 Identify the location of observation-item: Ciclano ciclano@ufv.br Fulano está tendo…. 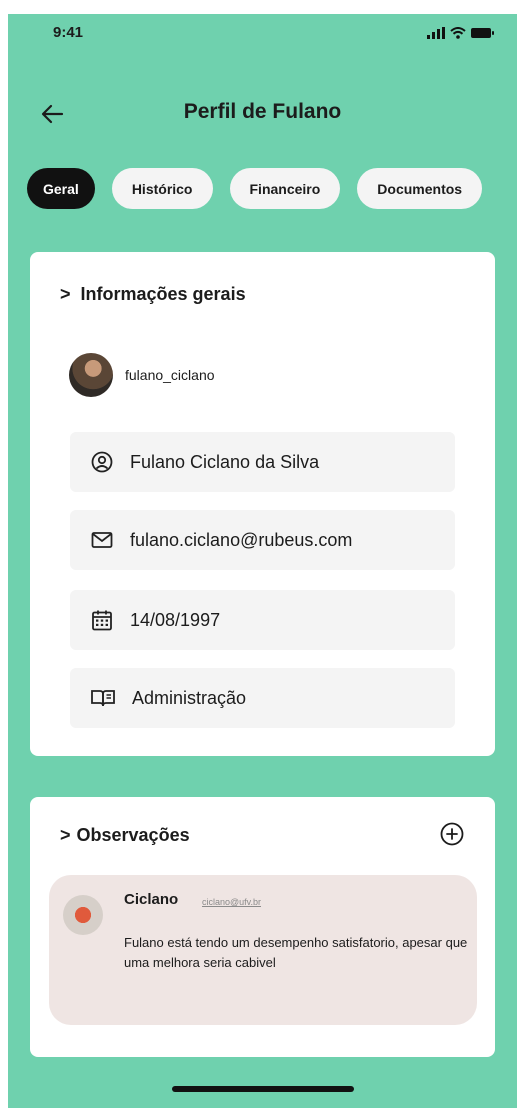
(263, 950).